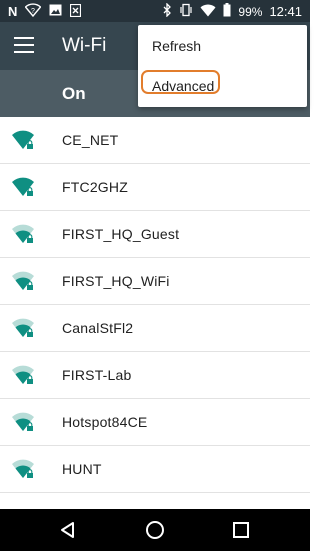  I want to click on network-row: FIRST_HQ_Guest, so click(155, 234).